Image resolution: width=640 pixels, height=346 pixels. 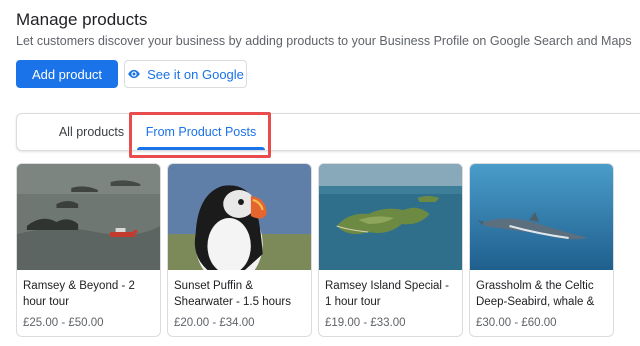 I want to click on product-title: Ramsey Island Special - 1 hour tour, so click(x=387, y=294).